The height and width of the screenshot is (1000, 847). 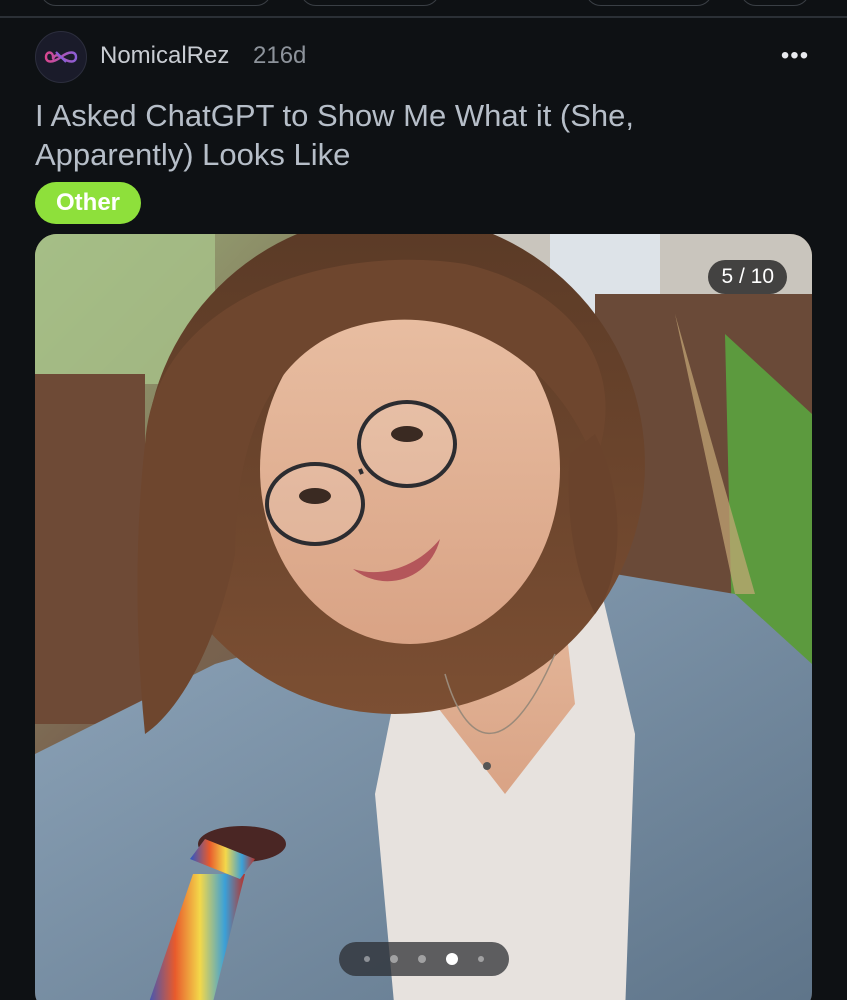 I want to click on more-horizontal-icon: •••, so click(x=795, y=55).